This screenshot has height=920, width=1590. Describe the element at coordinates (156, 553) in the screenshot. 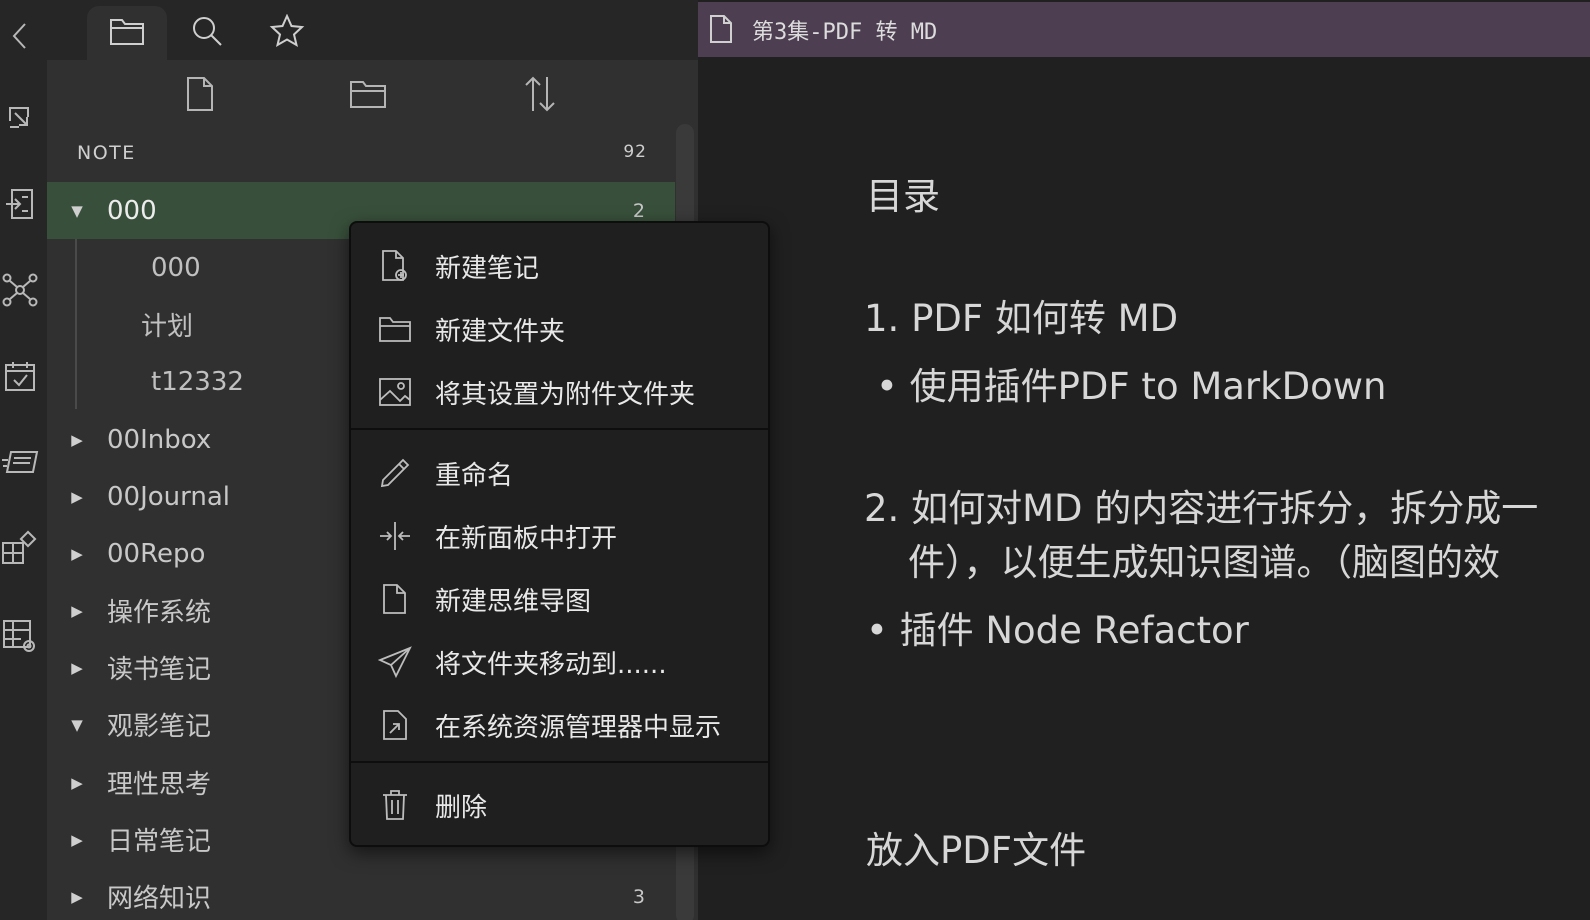

I see `folder-label: 00Repo` at that location.